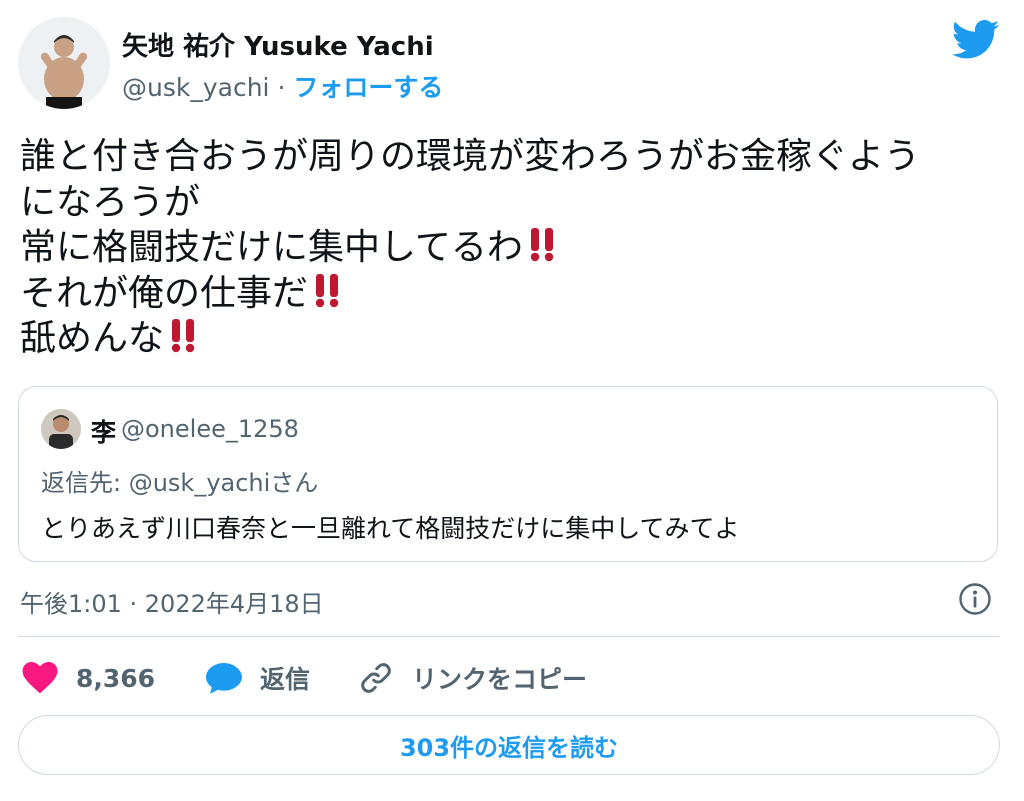 The height and width of the screenshot is (801, 1024). Describe the element at coordinates (470, 156) in the screenshot. I see `tweet-line-1-text: 誰と付き合おうが周りの環境が変わろうがお金稼ぐよう` at that location.